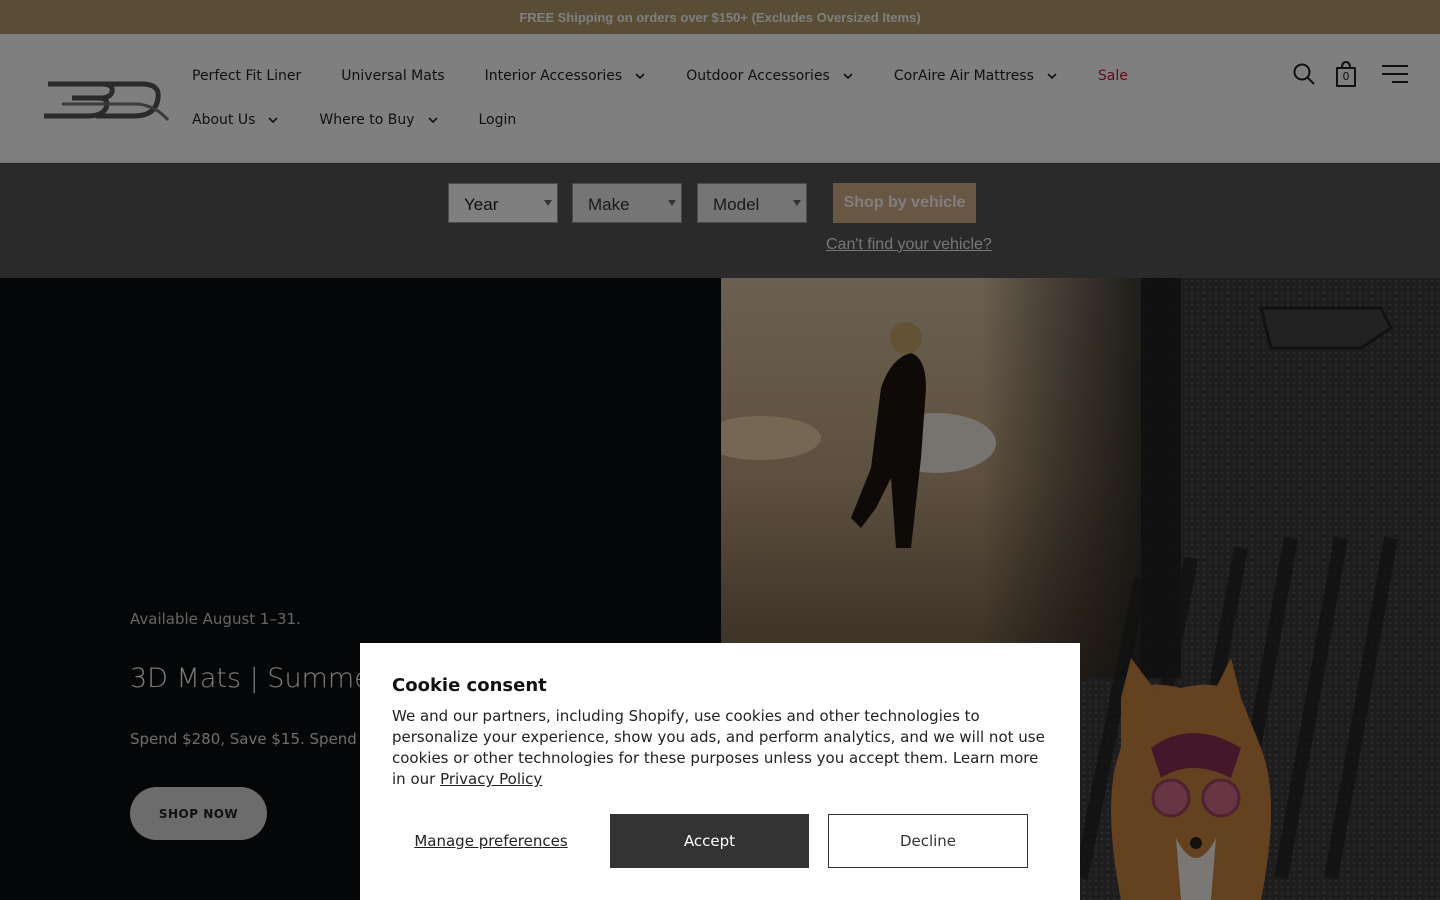 The image size is (1440, 900). I want to click on decline-button: Decline, so click(928, 841).